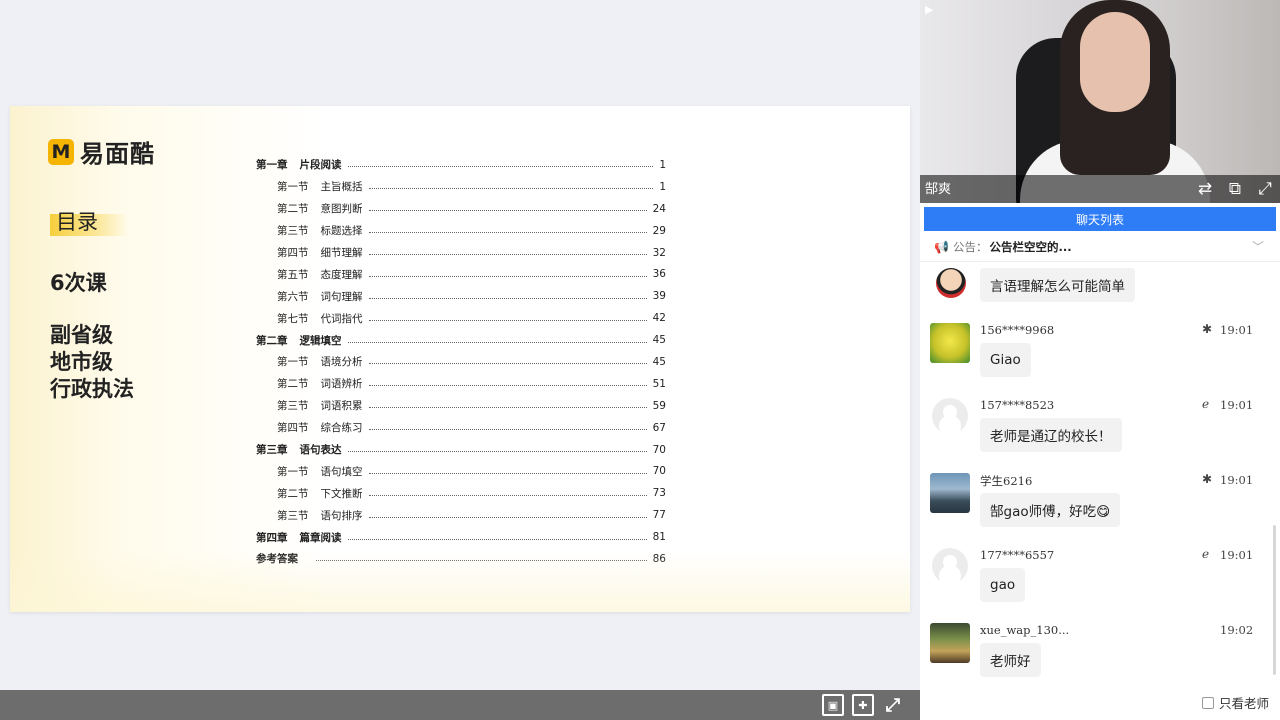  I want to click on toc-number: 参考答案, so click(277, 559).